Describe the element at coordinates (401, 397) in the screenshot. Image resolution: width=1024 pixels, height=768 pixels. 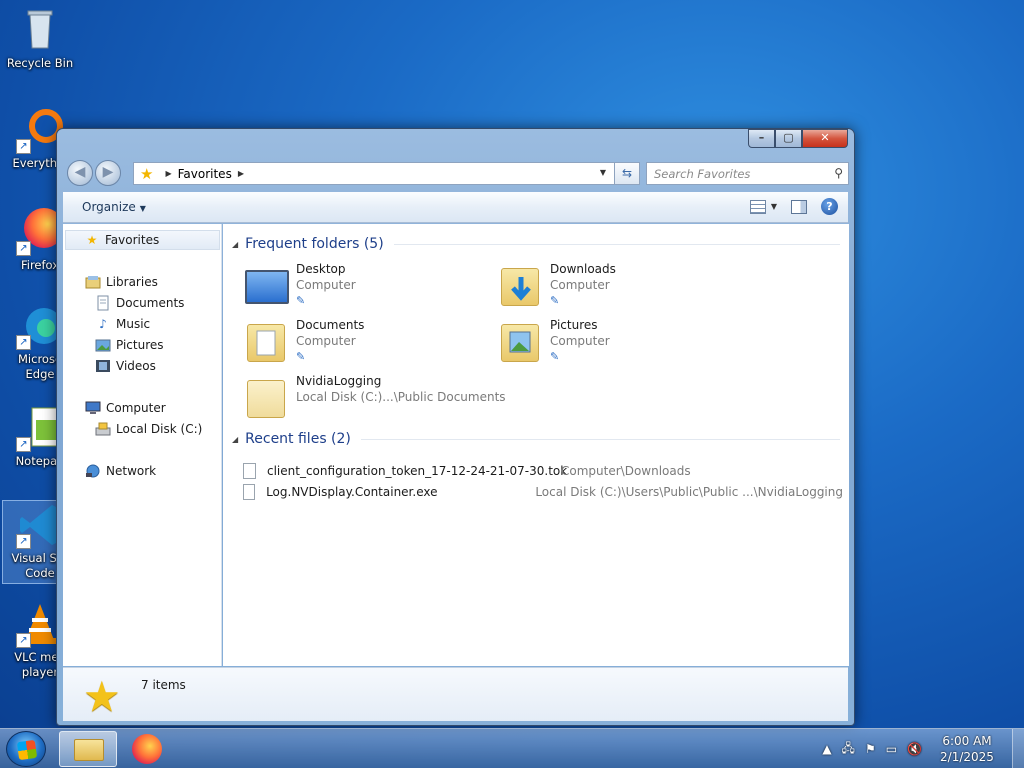
I see `tile-location: Local Disk (C:)...\Public Documents` at that location.